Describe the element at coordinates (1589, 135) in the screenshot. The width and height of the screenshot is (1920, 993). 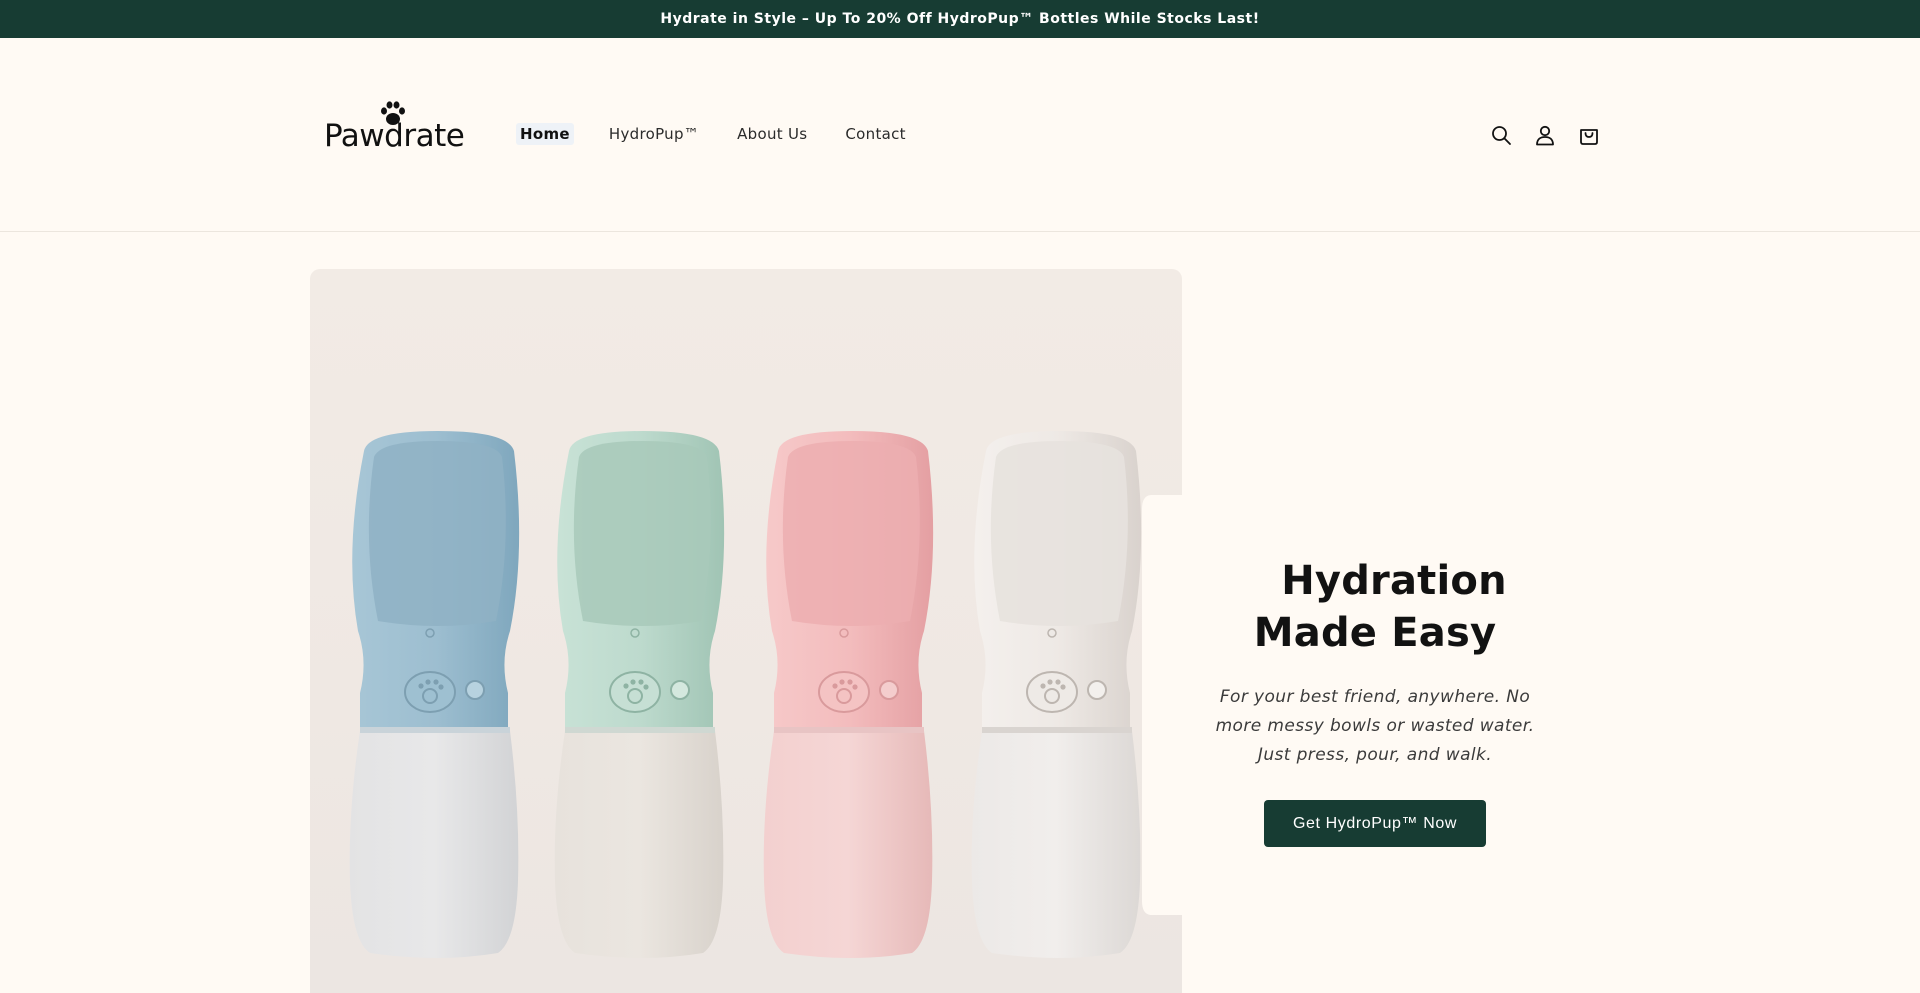
I see `cart-icon` at that location.